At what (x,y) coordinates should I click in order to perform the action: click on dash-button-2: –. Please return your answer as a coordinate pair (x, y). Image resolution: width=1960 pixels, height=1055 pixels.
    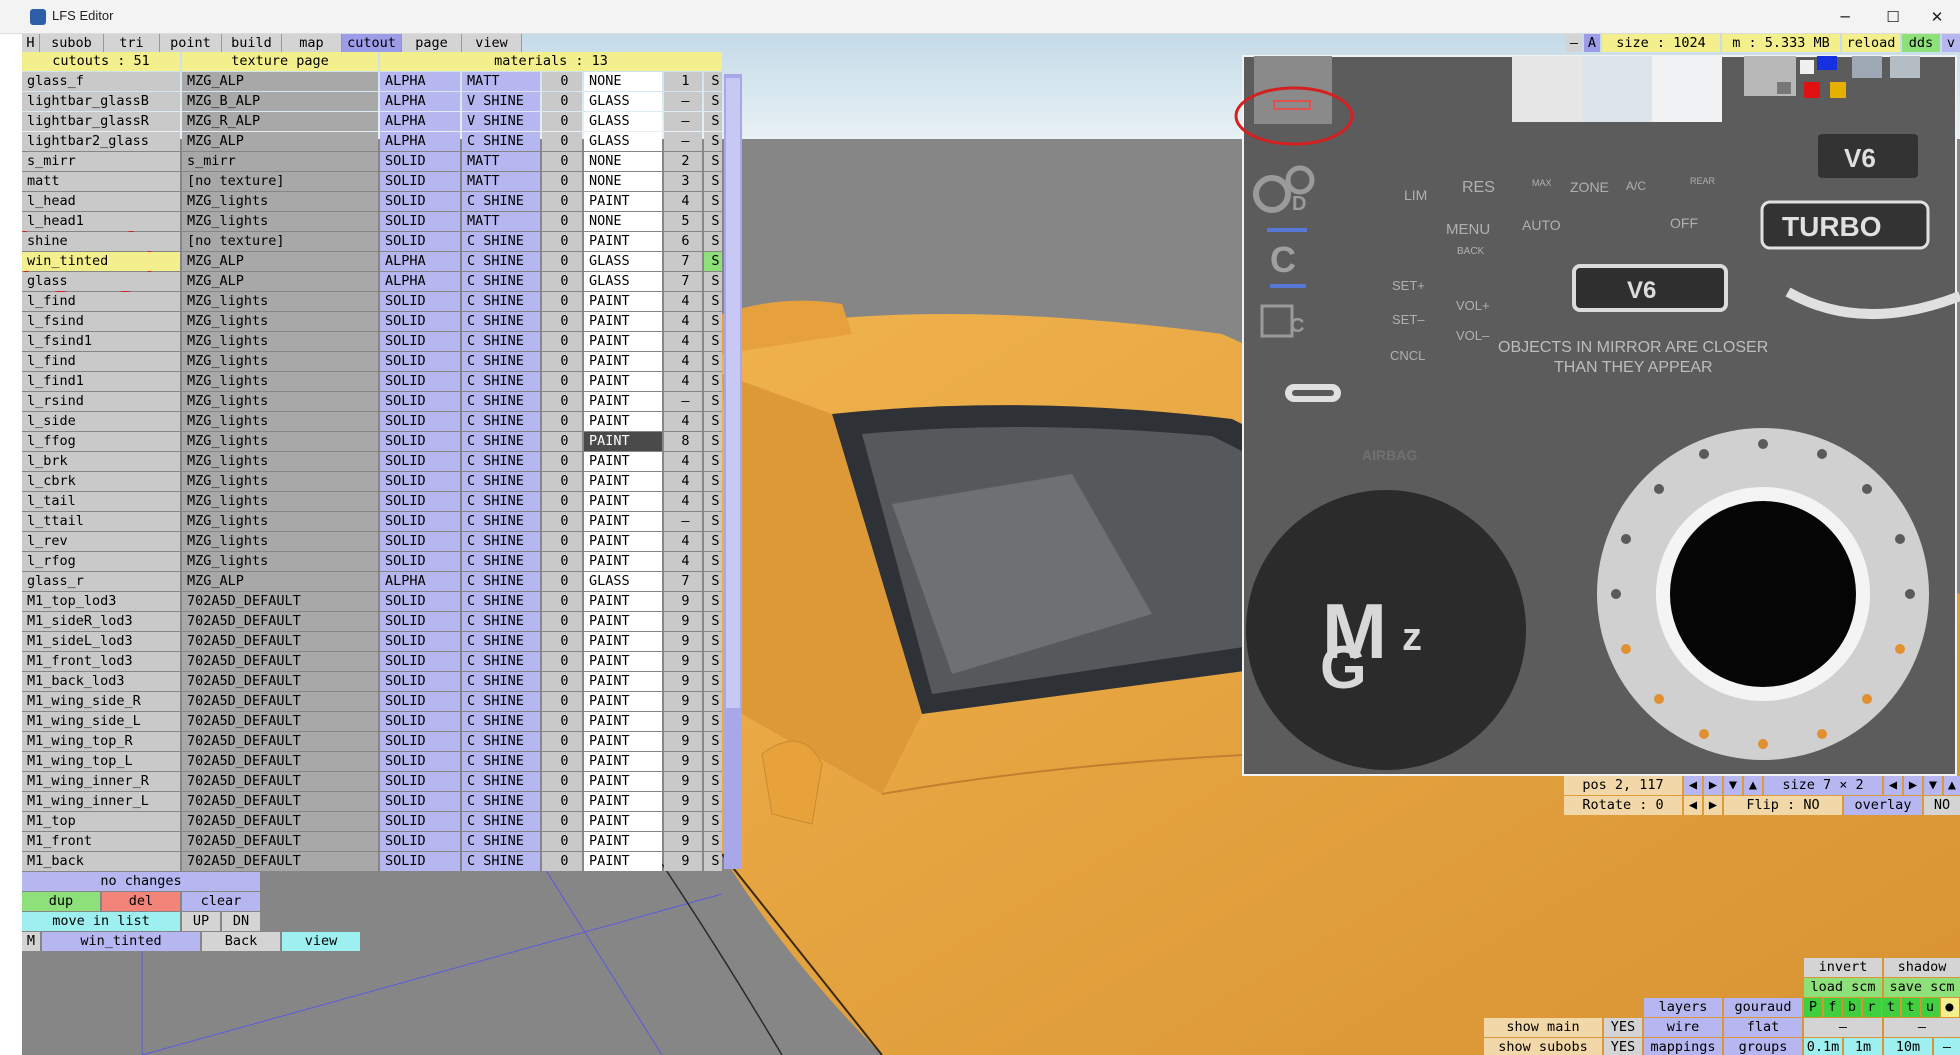
    Looking at the image, I should click on (1922, 1027).